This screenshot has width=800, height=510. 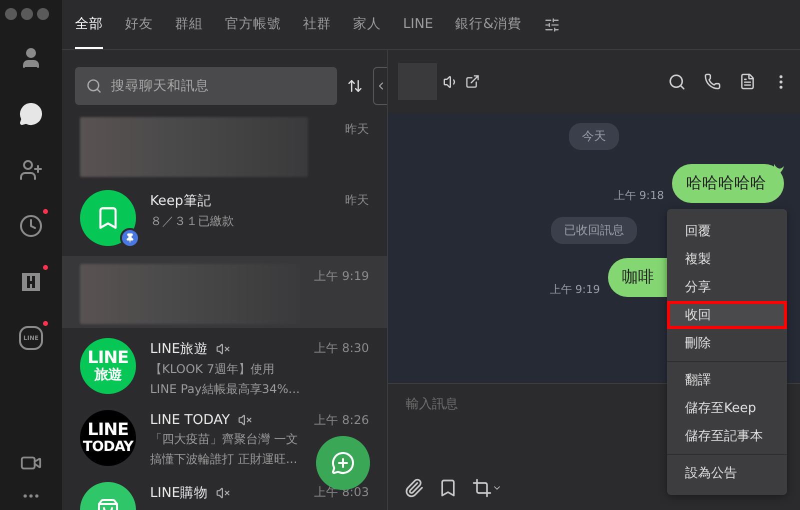 What do you see at coordinates (179, 349) in the screenshot?
I see `chat-name: LINE旅遊` at bounding box center [179, 349].